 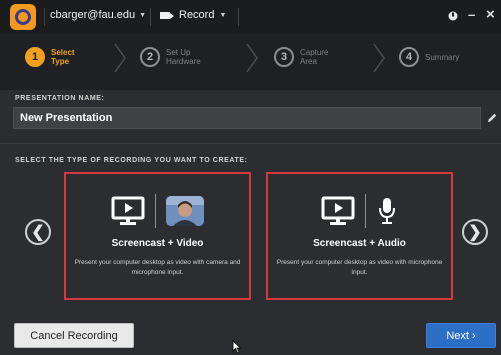 What do you see at coordinates (38, 232) in the screenshot?
I see `previous-arrow-button: ❮` at bounding box center [38, 232].